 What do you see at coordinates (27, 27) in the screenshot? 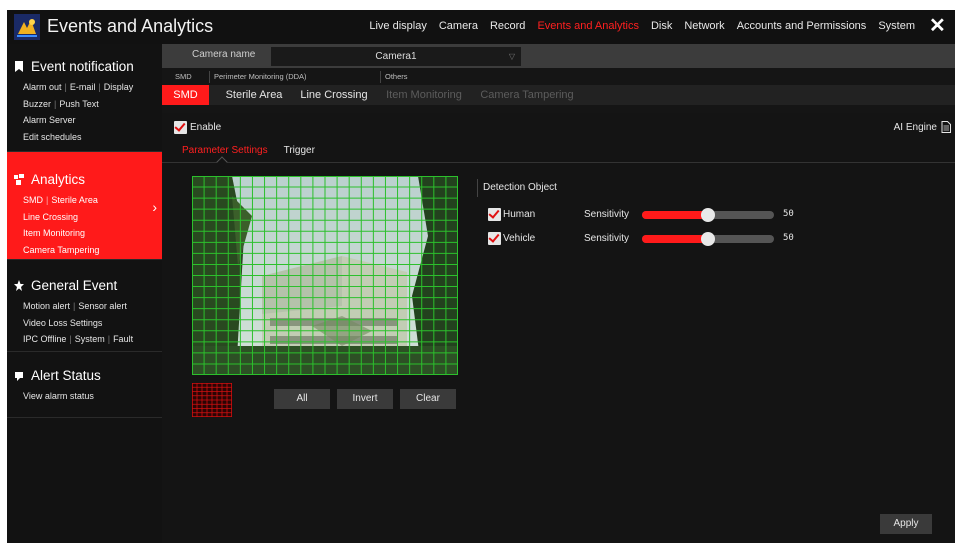
I see `app-logo-icon` at bounding box center [27, 27].